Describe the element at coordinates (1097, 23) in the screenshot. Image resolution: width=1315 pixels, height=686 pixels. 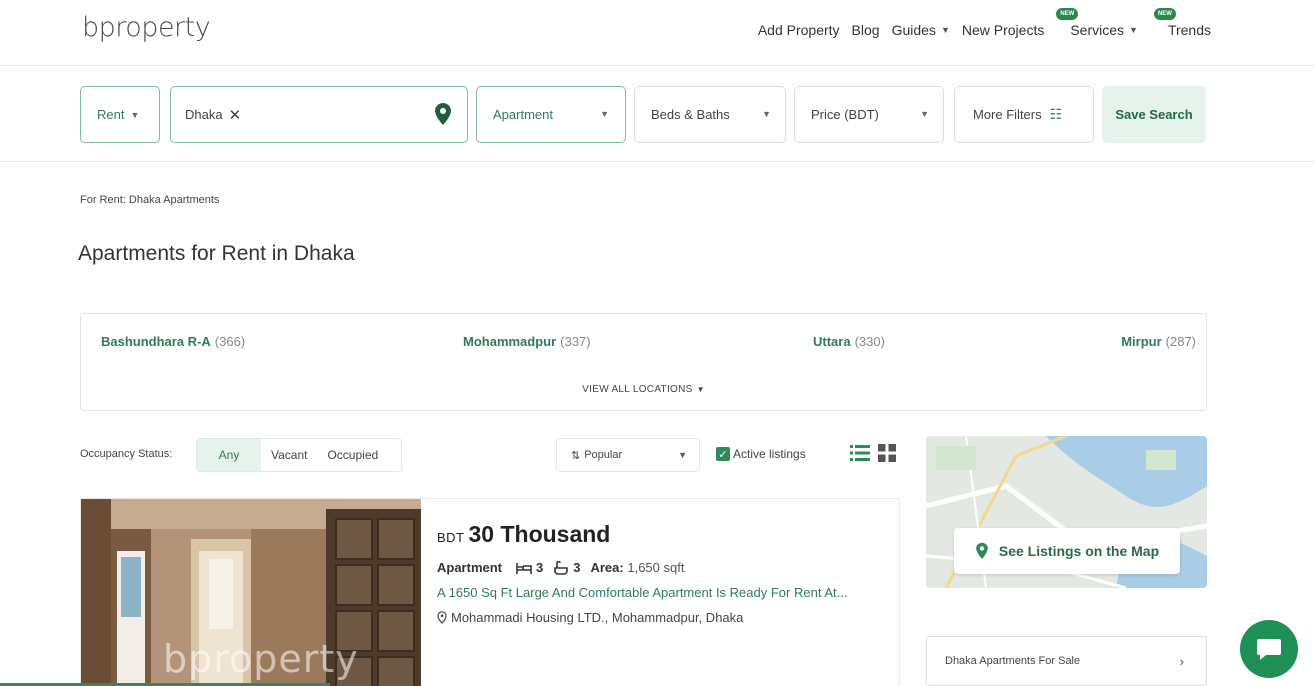
I see `nav-services: NEW Services ▼` at that location.